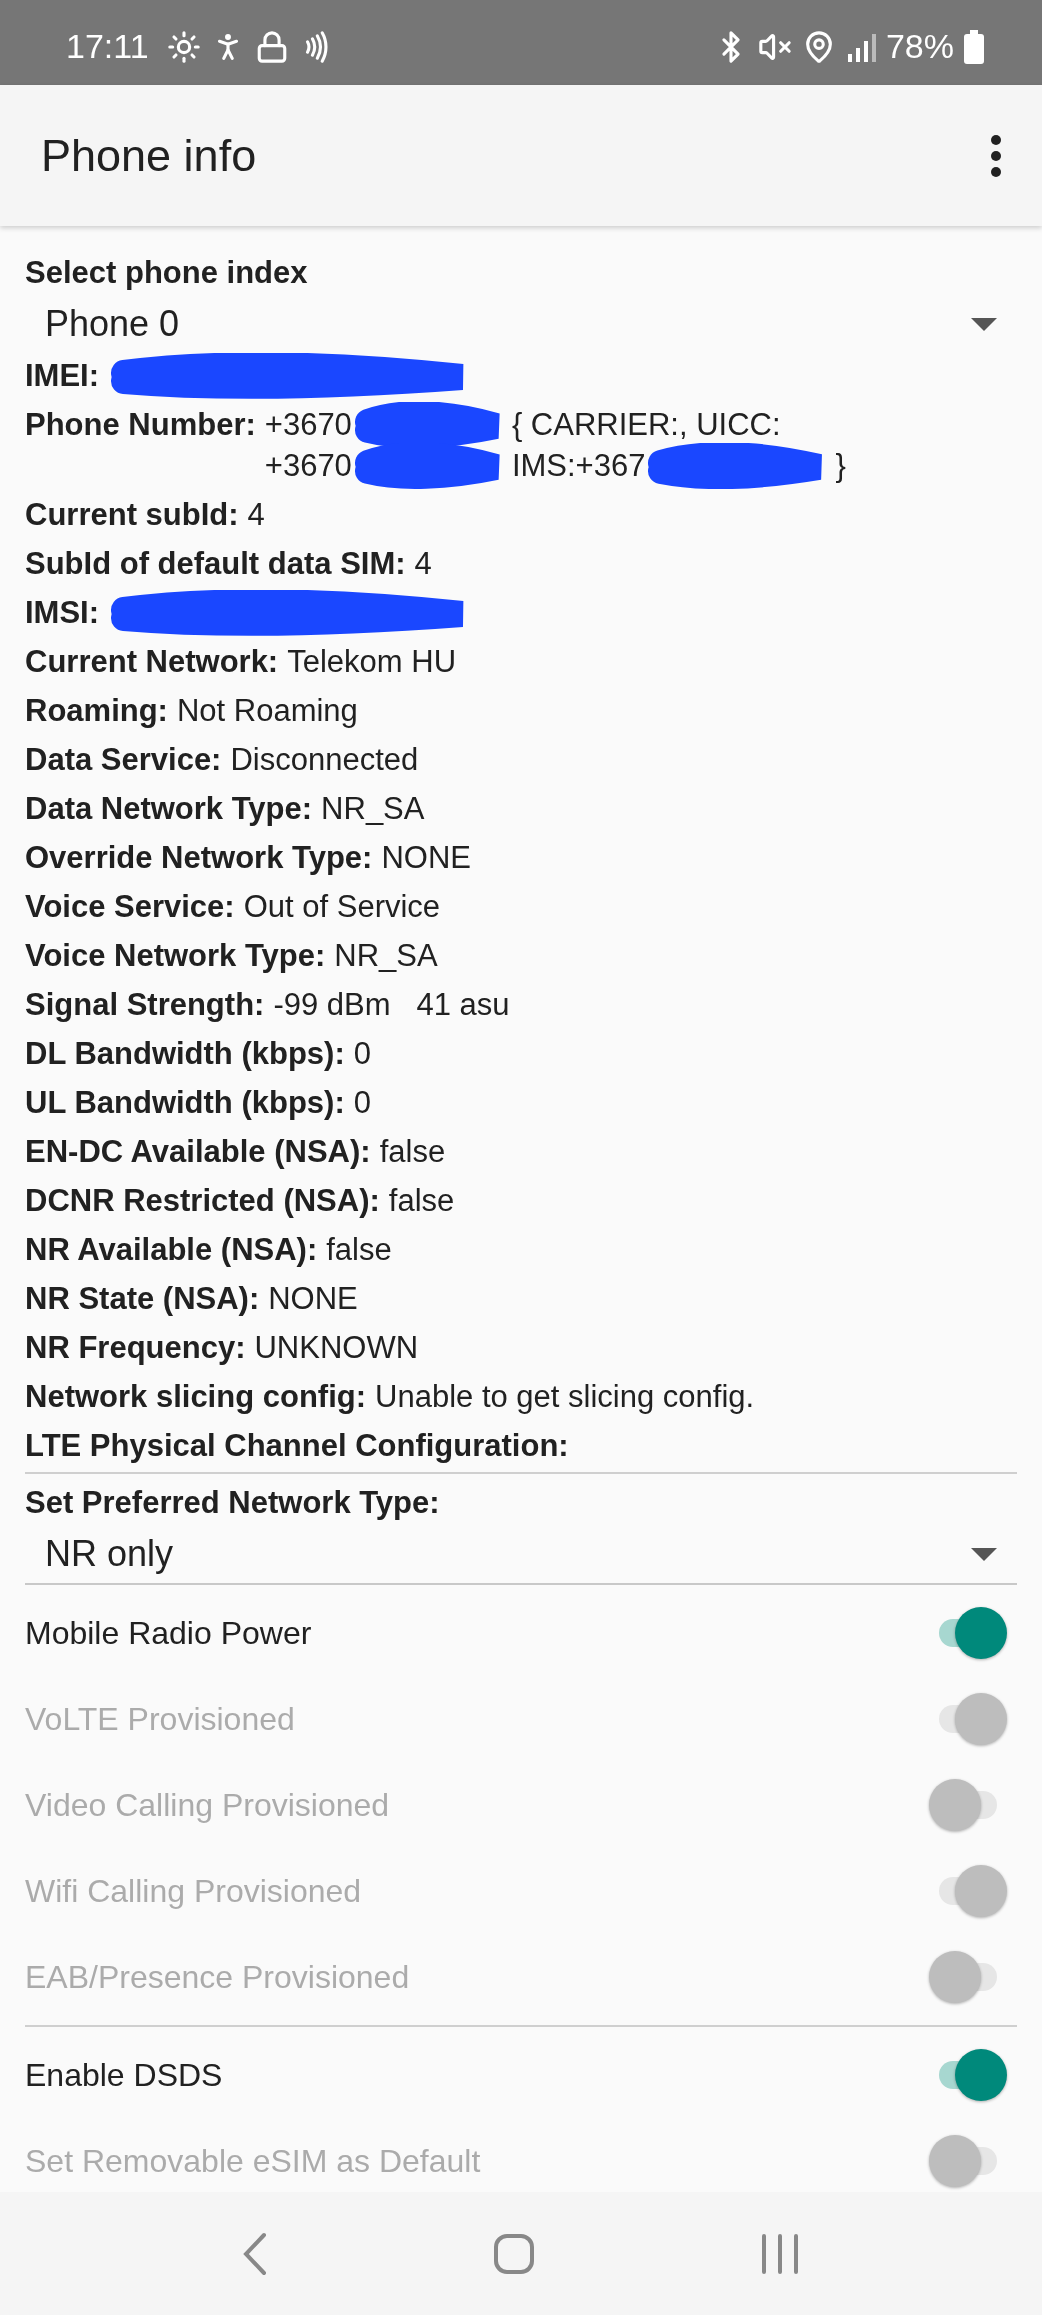 Image resolution: width=1042 pixels, height=2315 pixels. What do you see at coordinates (167, 273) in the screenshot?
I see `section-label: Select phone index` at bounding box center [167, 273].